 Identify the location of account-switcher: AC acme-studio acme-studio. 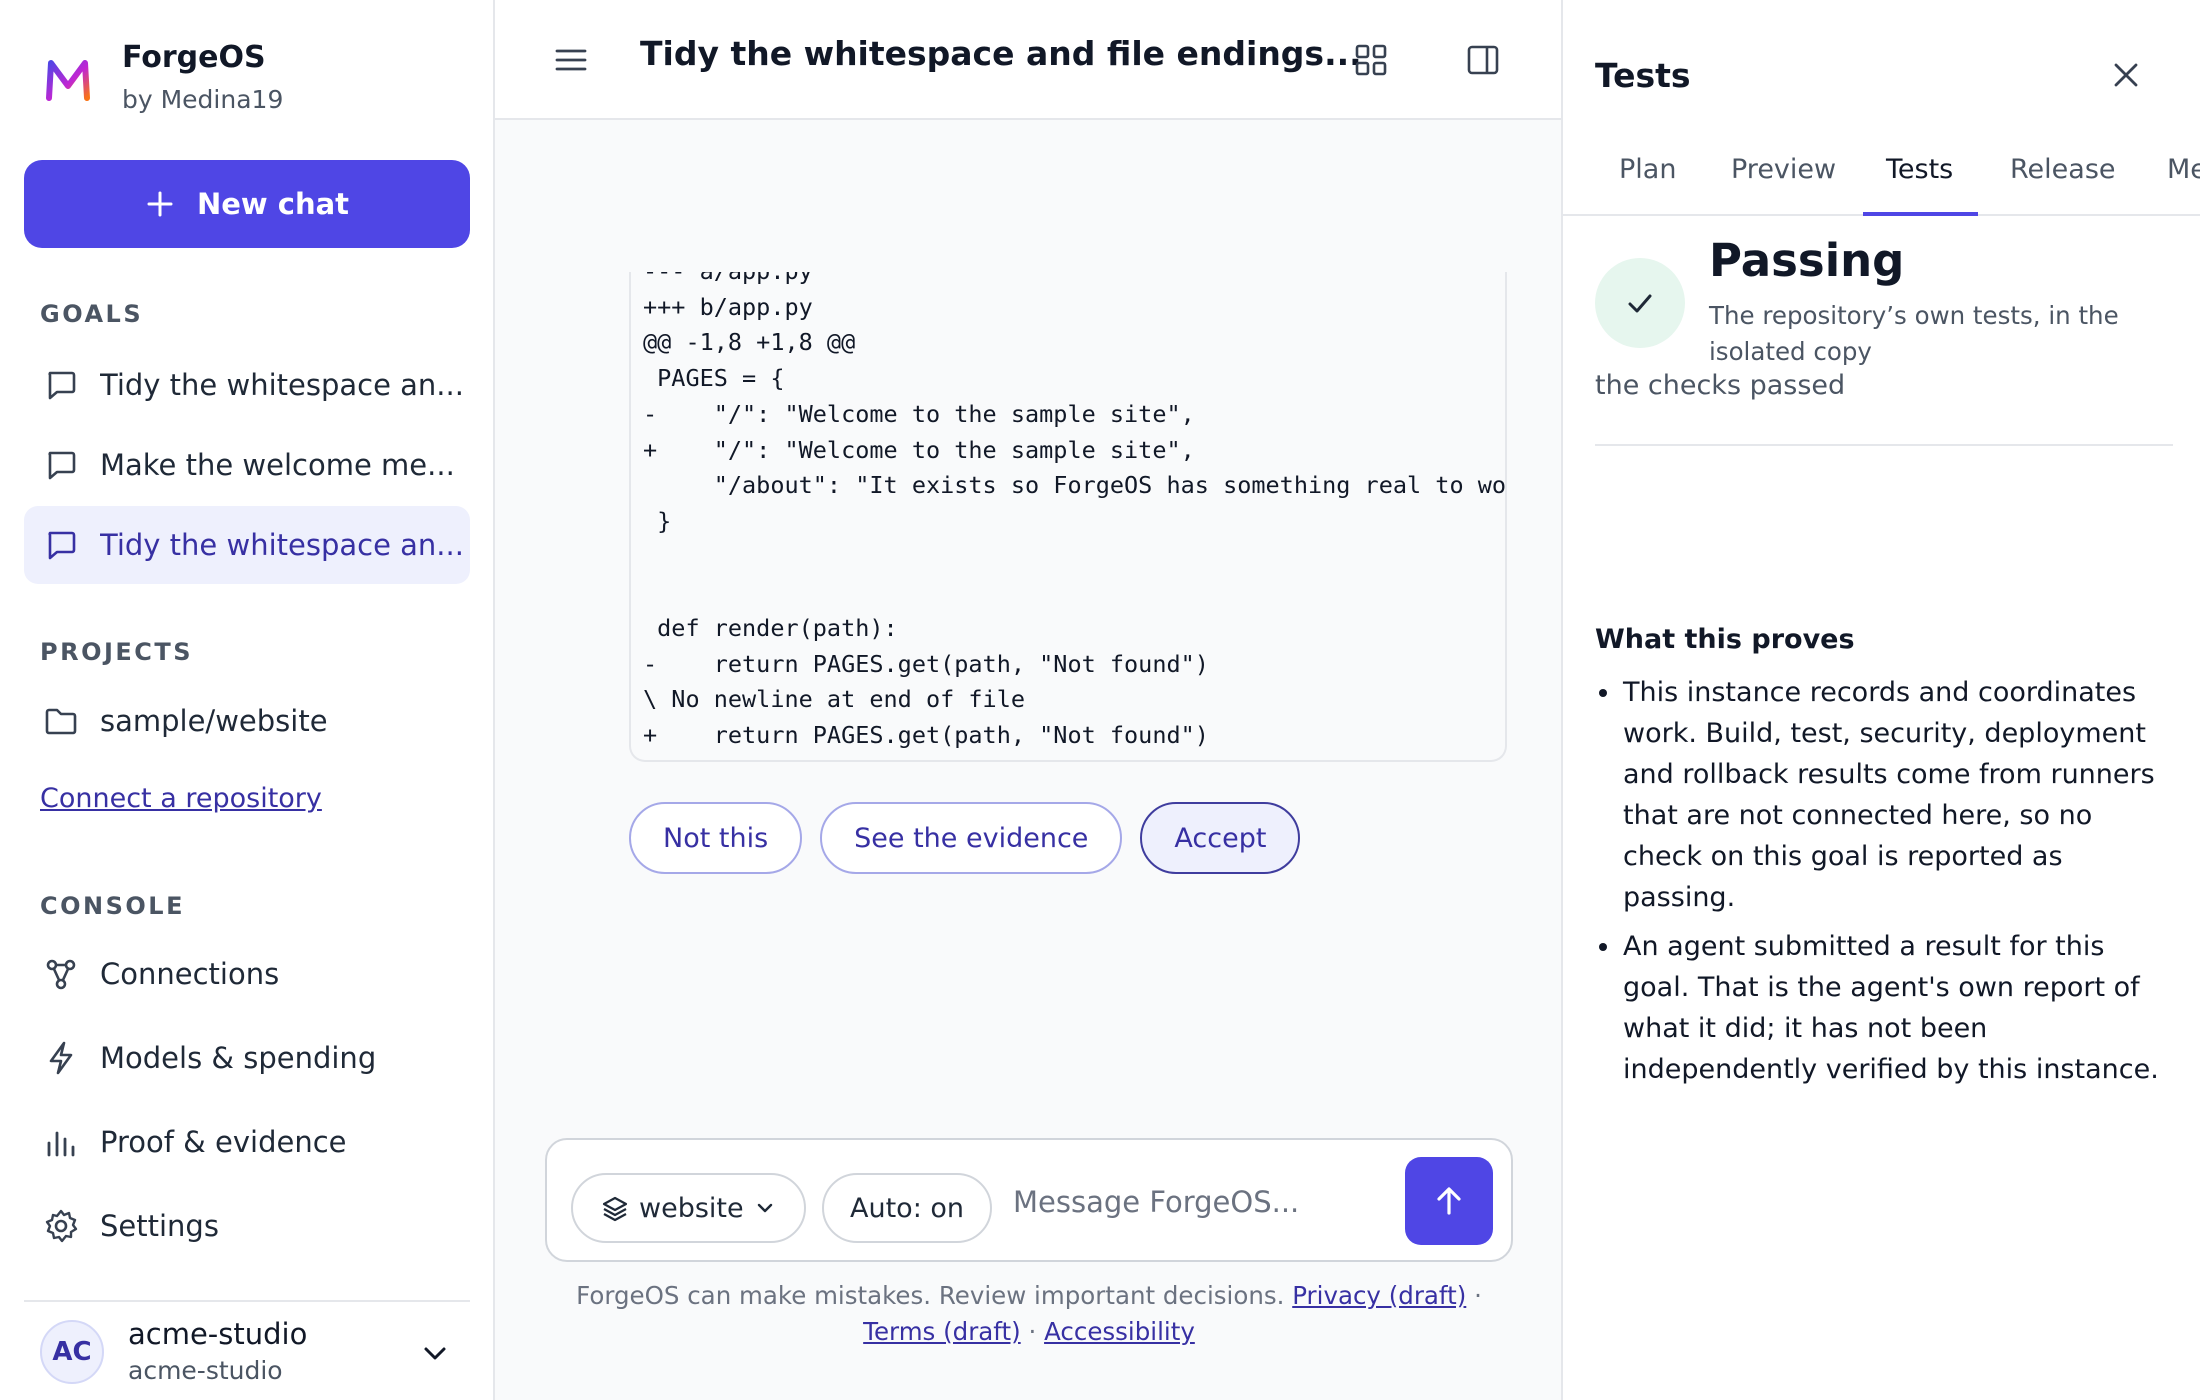
(247, 1352).